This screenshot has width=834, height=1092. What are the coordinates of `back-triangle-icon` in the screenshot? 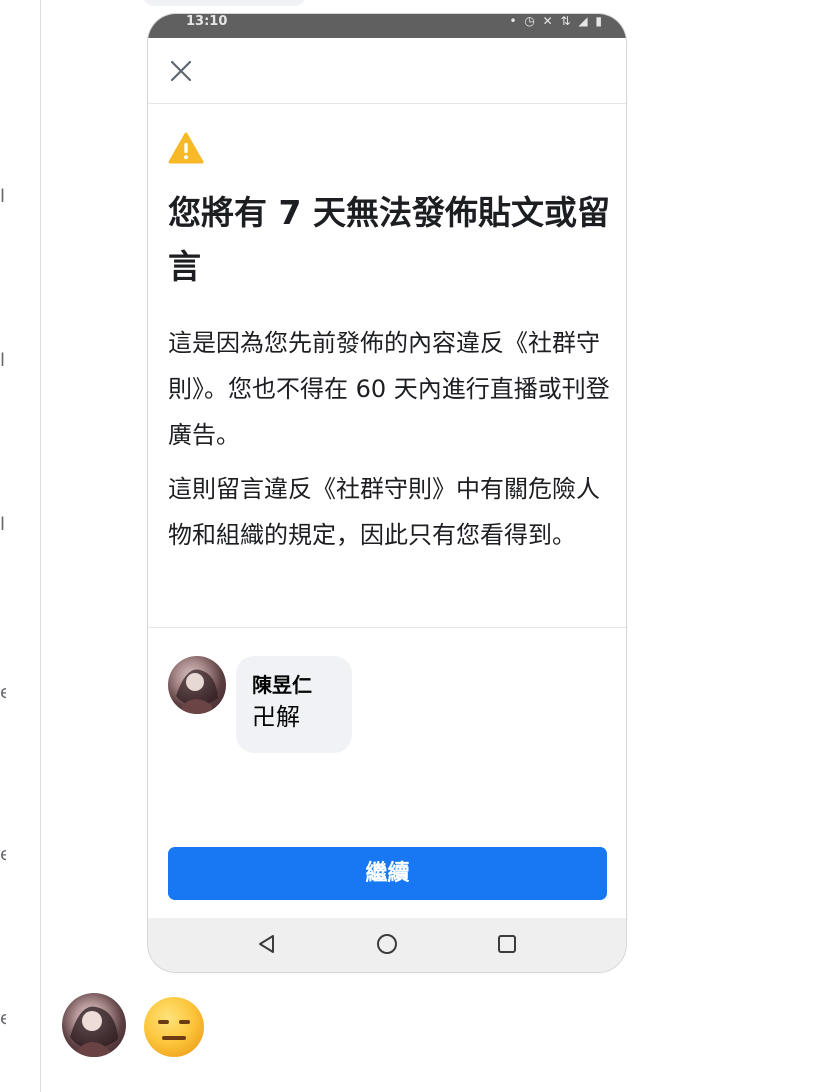 It's located at (267, 944).